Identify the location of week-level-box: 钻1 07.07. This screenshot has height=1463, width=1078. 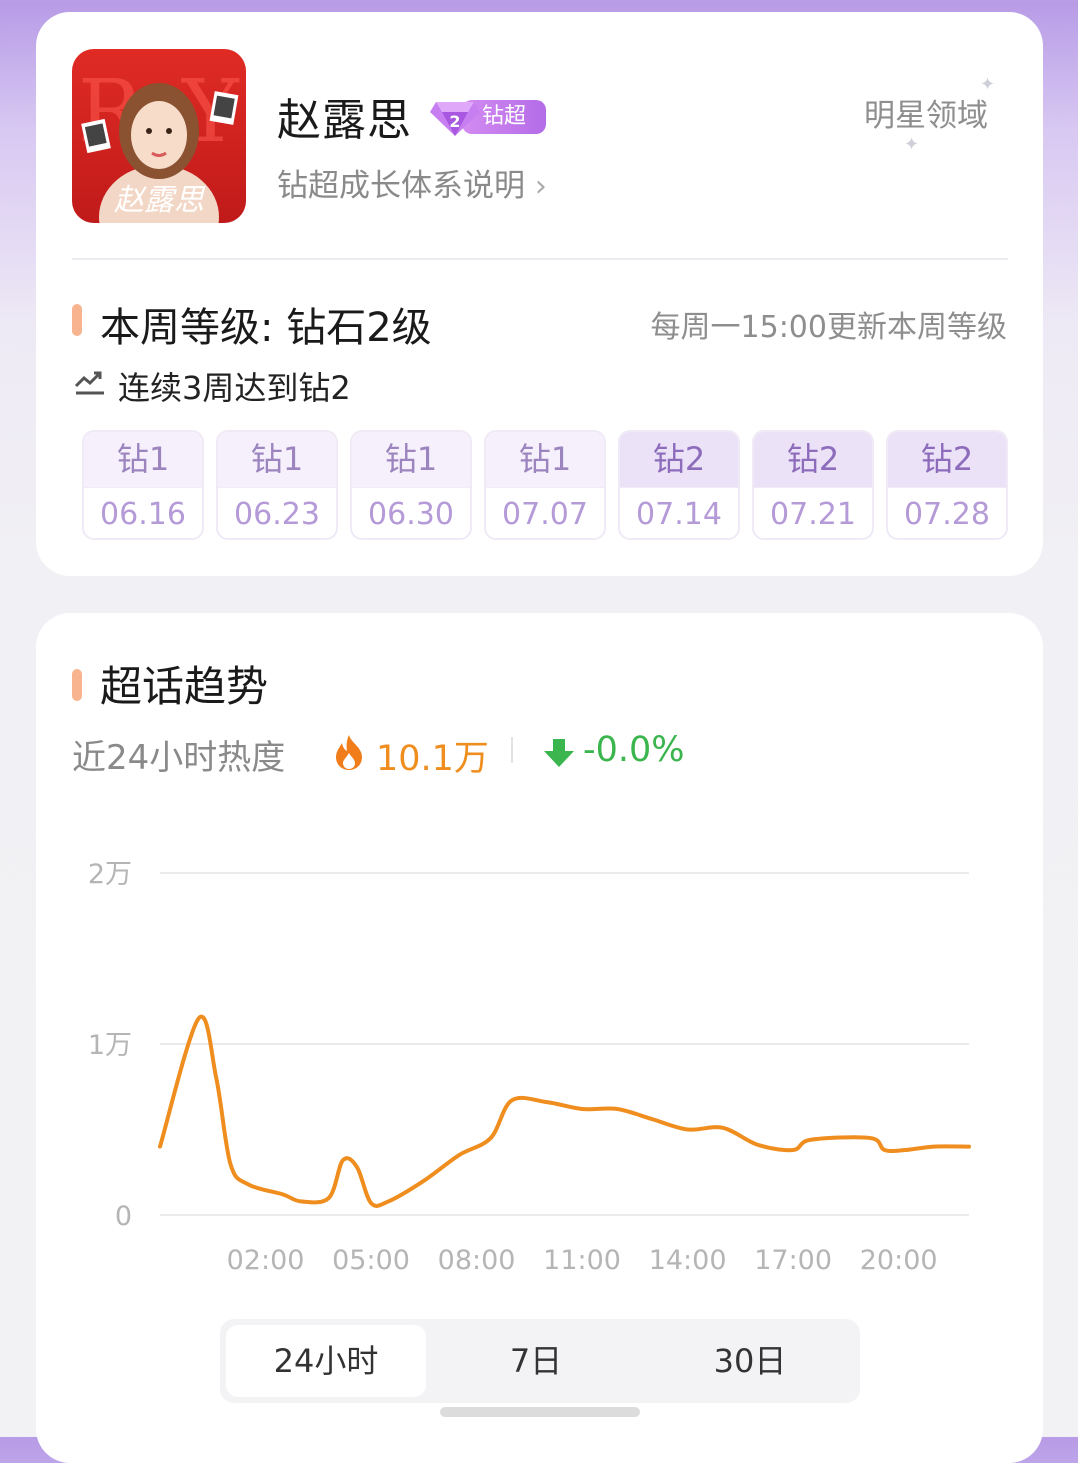
(545, 485).